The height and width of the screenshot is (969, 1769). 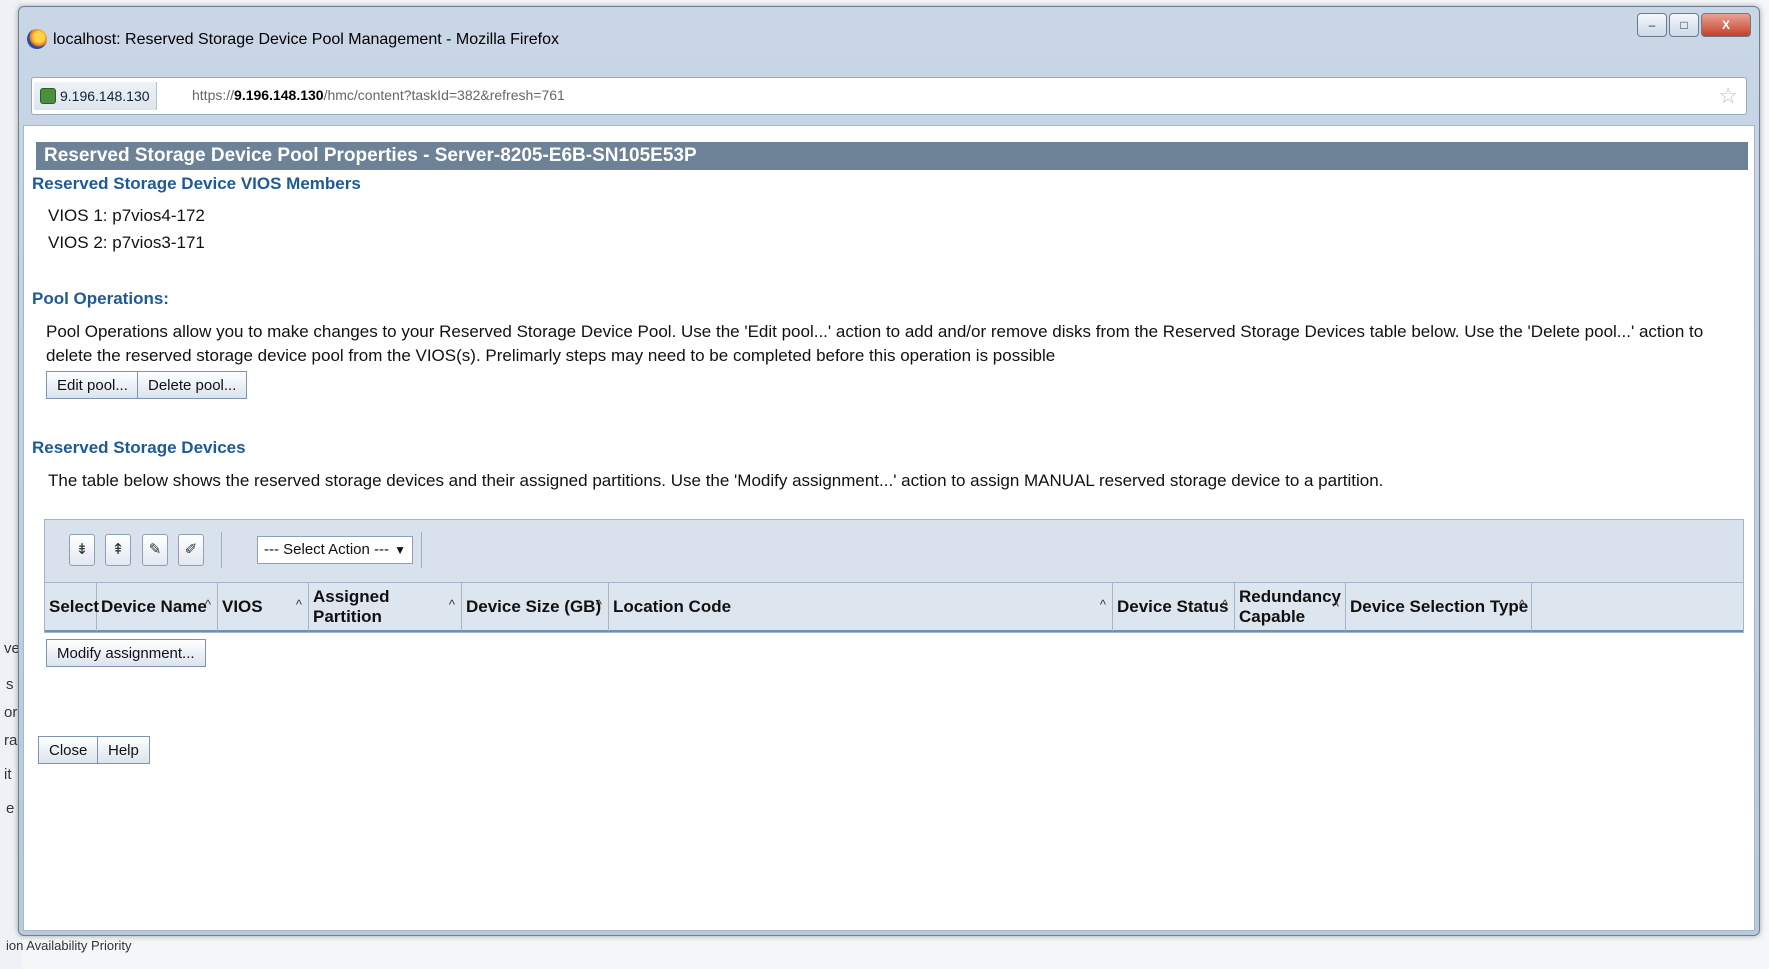 I want to click on site-identity-button: 9.196.148.130, so click(x=95, y=96).